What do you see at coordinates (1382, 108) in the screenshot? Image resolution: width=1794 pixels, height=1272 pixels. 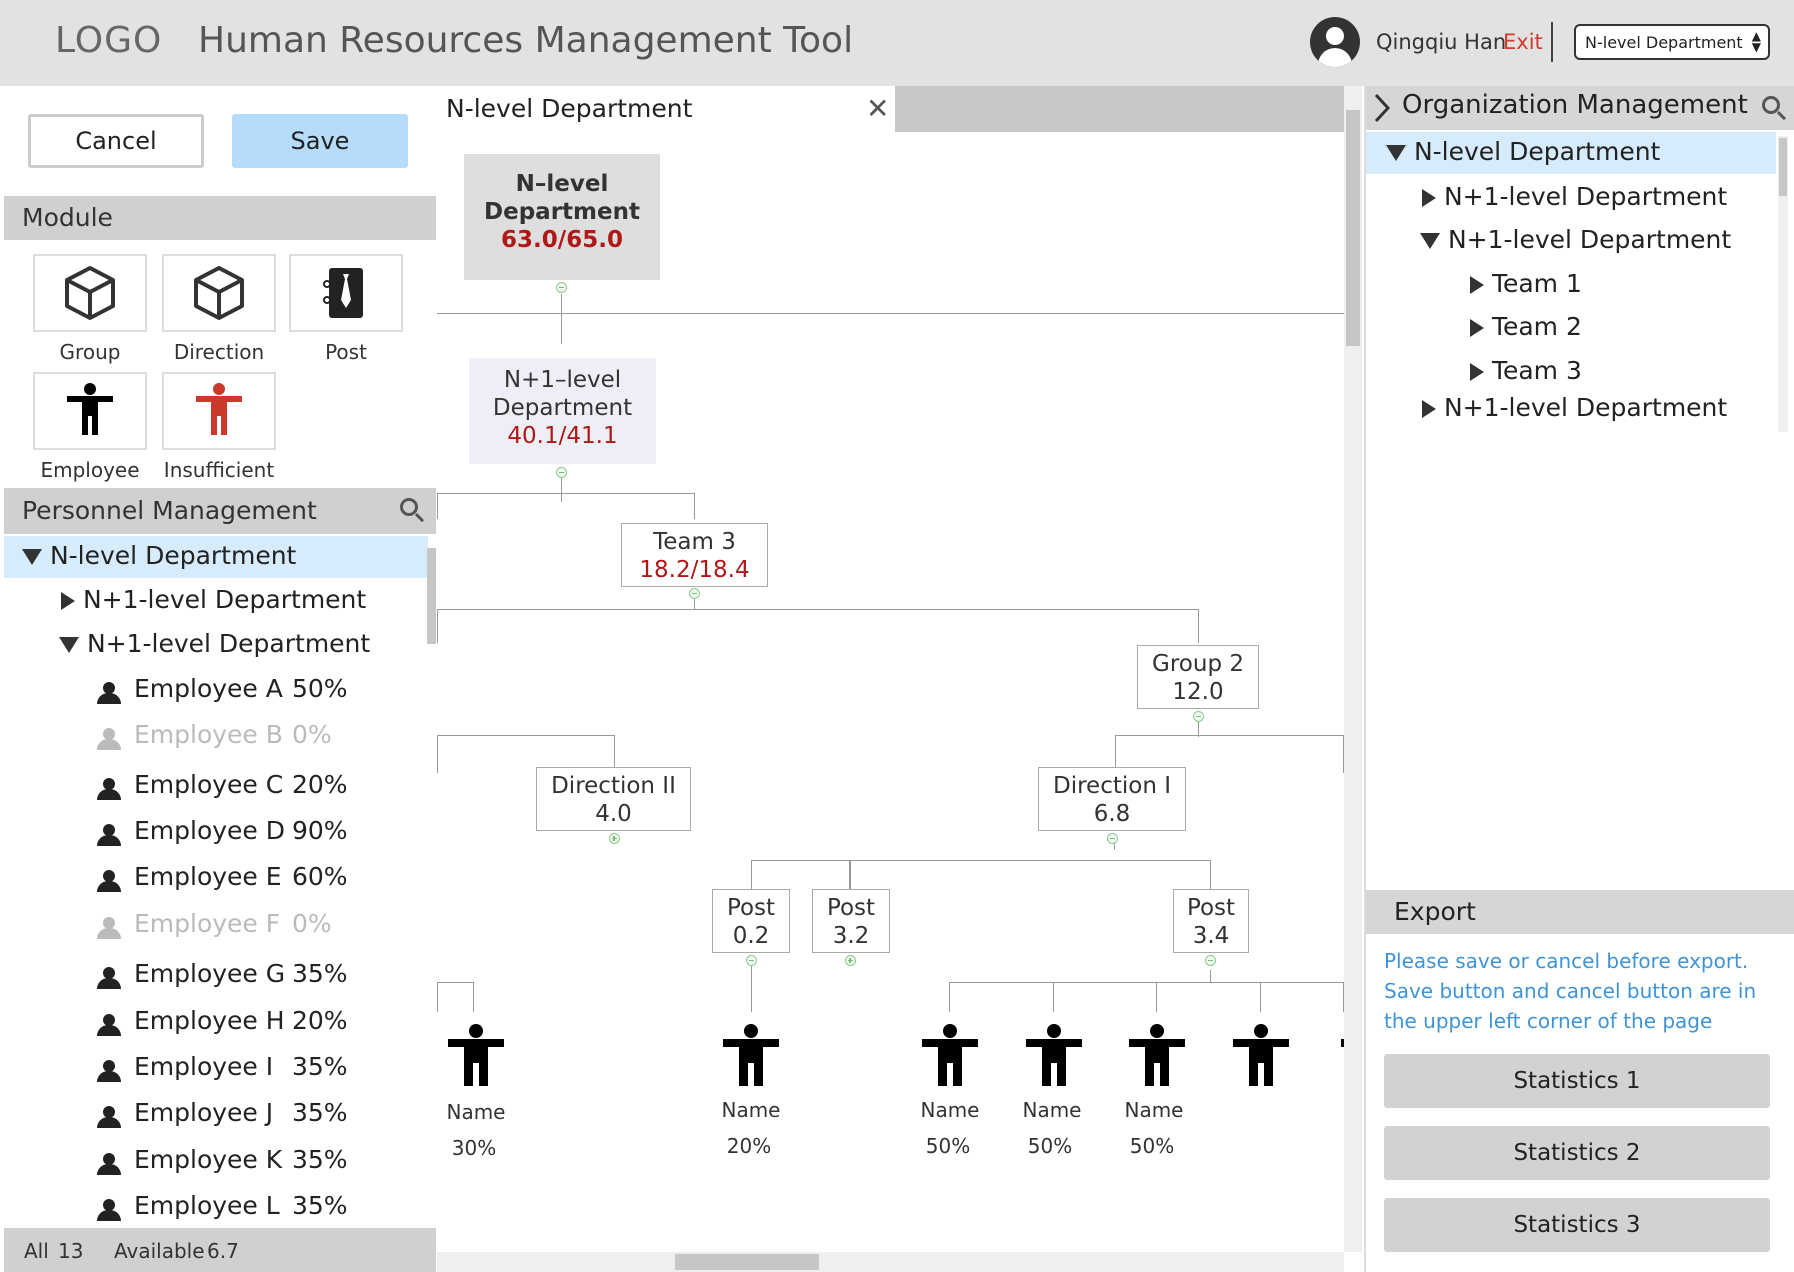 I see `chevron-right-icon` at bounding box center [1382, 108].